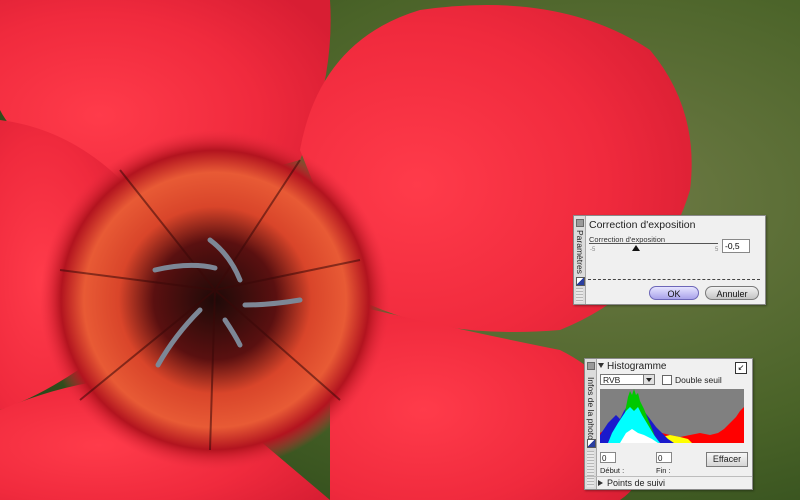 This screenshot has height=500, width=800. Describe the element at coordinates (593, 250) in the screenshot. I see `slider-min-mark: -5` at that location.